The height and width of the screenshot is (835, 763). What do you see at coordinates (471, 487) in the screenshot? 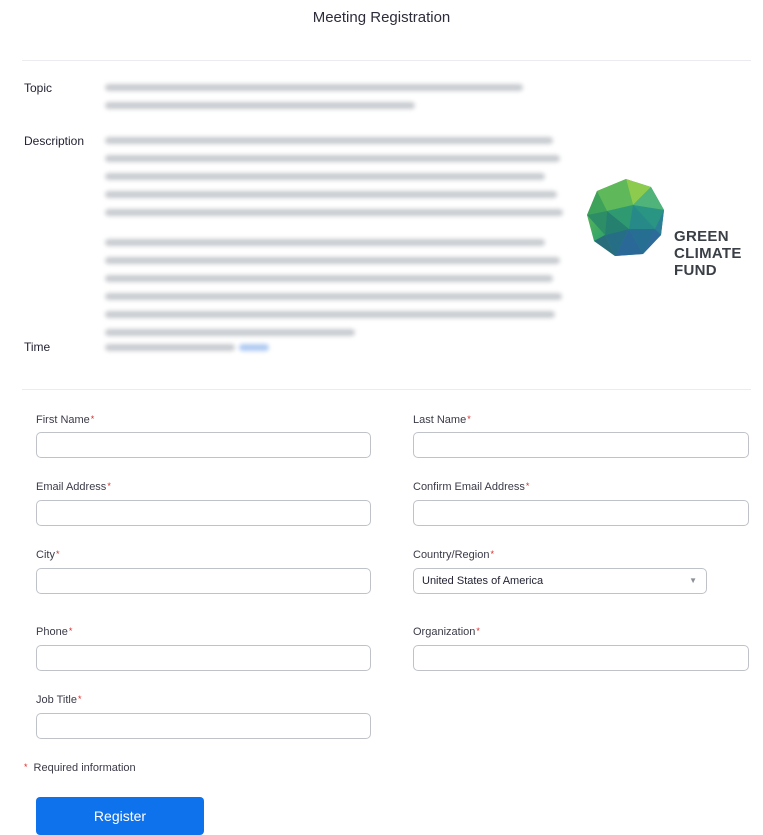
I see `confirm-email-label: Confirm Email Address*` at bounding box center [471, 487].